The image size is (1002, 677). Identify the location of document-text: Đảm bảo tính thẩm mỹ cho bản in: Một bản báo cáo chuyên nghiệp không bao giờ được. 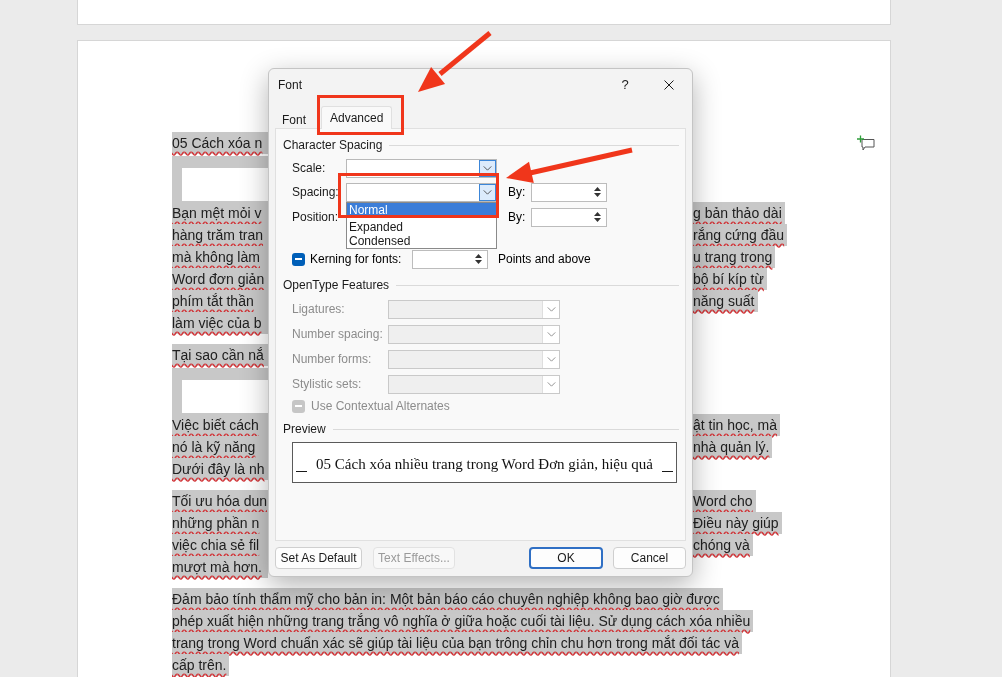
(447, 599).